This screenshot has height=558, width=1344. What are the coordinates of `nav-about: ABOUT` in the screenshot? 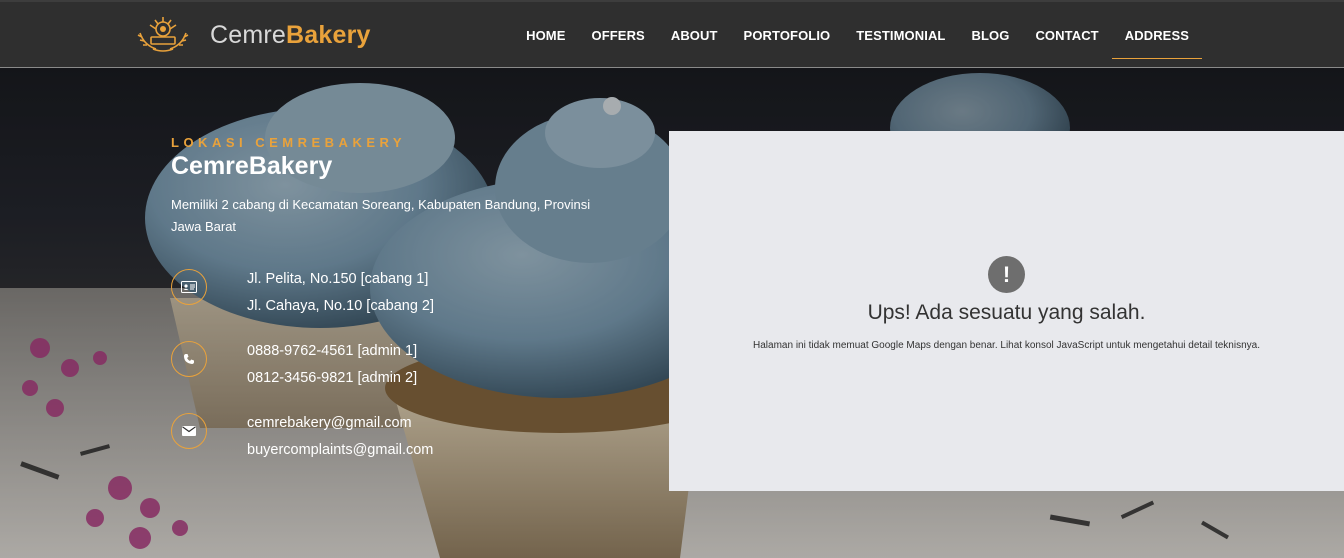 It's located at (694, 35).